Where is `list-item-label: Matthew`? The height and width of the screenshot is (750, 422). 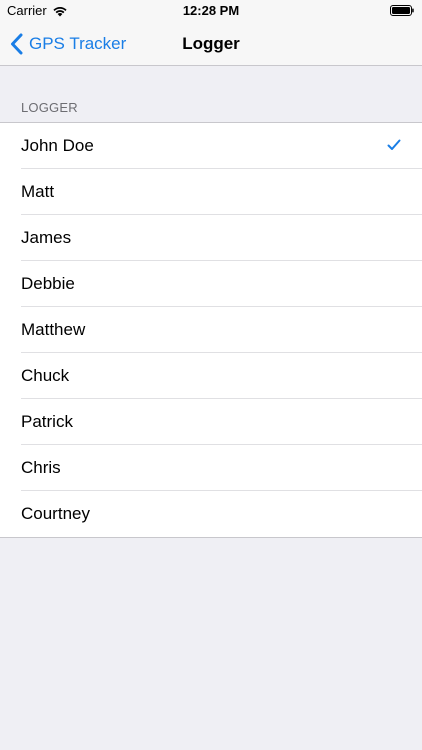 list-item-label: Matthew is located at coordinates (53, 329).